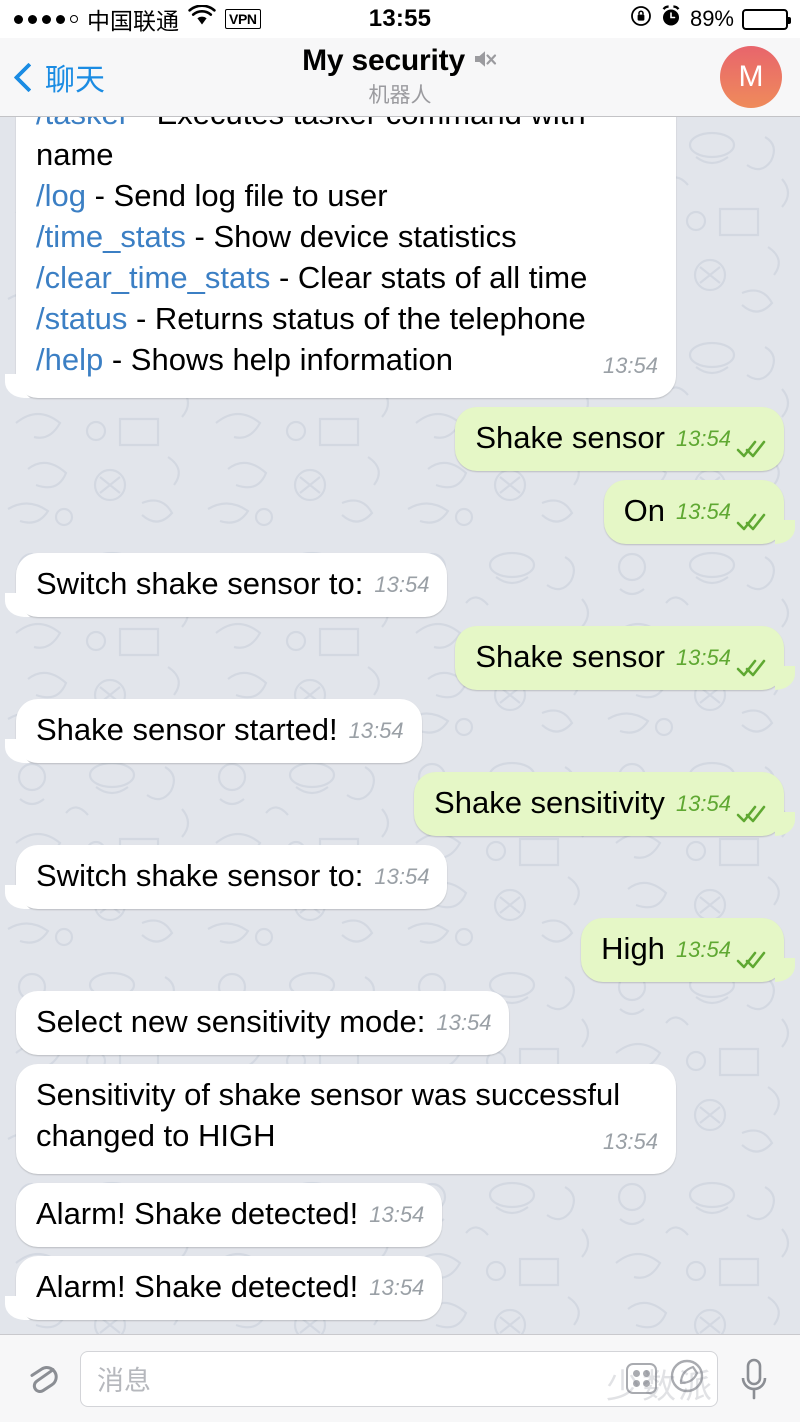 The image size is (800, 1422). What do you see at coordinates (187, 729) in the screenshot?
I see `message-text: Shake sensor started!` at bounding box center [187, 729].